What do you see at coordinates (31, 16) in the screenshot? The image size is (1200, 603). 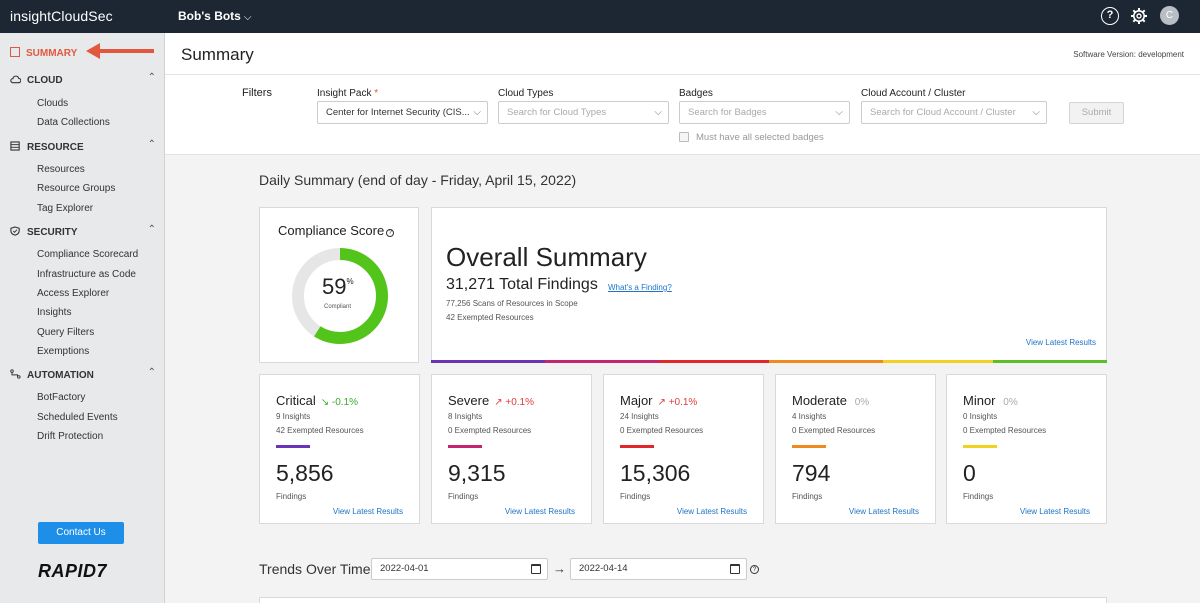 I see `logo-prefix: insight` at bounding box center [31, 16].